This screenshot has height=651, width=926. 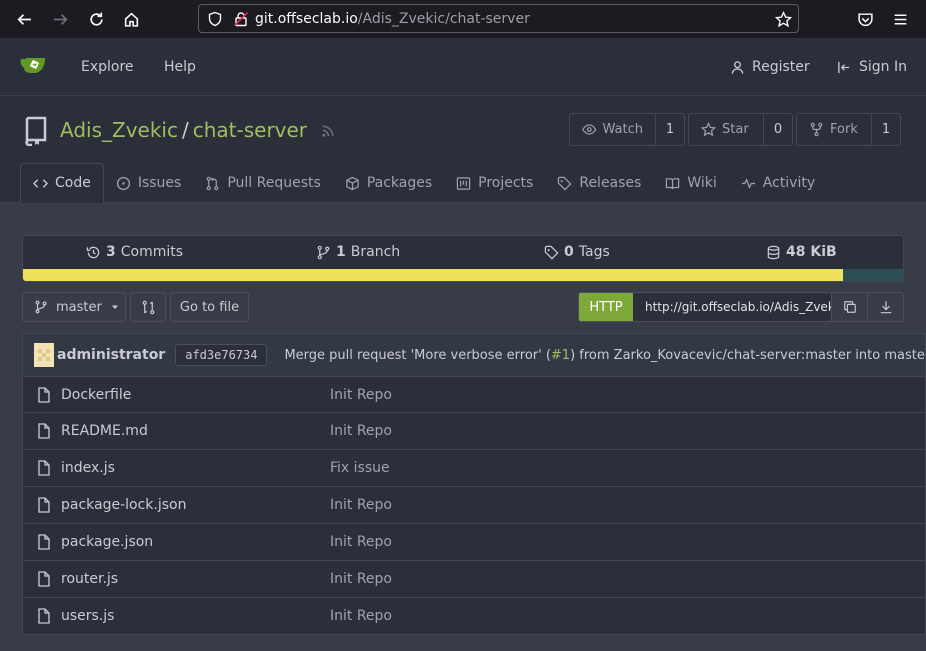 What do you see at coordinates (215, 18) in the screenshot?
I see `shield-icon` at bounding box center [215, 18].